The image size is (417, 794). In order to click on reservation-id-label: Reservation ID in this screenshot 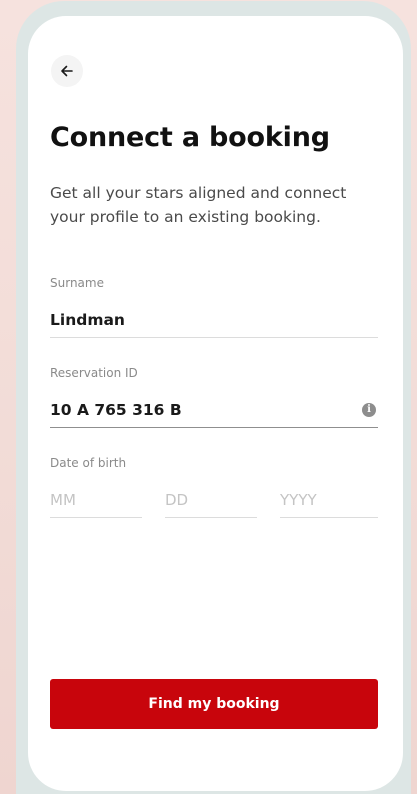, I will do `click(94, 373)`.